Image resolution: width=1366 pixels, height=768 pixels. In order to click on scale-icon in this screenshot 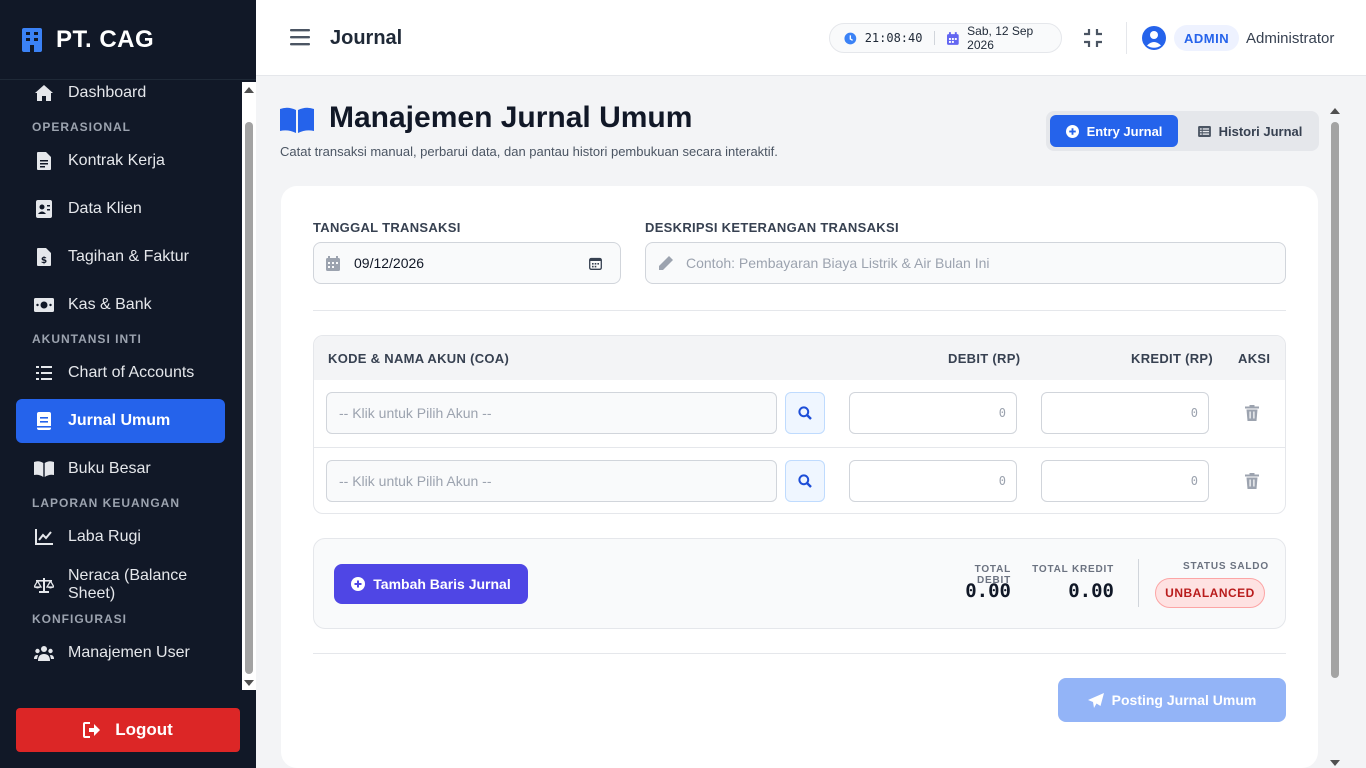, I will do `click(44, 585)`.